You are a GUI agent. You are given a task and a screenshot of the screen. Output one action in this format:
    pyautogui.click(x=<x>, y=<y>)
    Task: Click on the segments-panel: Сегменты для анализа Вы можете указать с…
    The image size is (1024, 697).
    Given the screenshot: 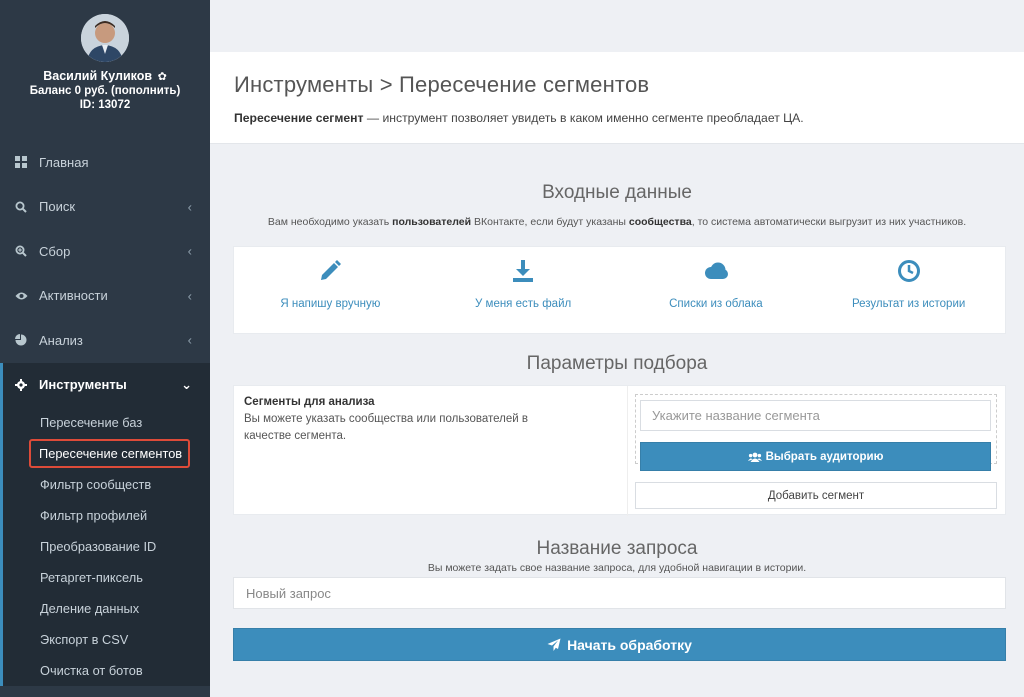 What is the action you would take?
    pyautogui.click(x=619, y=450)
    